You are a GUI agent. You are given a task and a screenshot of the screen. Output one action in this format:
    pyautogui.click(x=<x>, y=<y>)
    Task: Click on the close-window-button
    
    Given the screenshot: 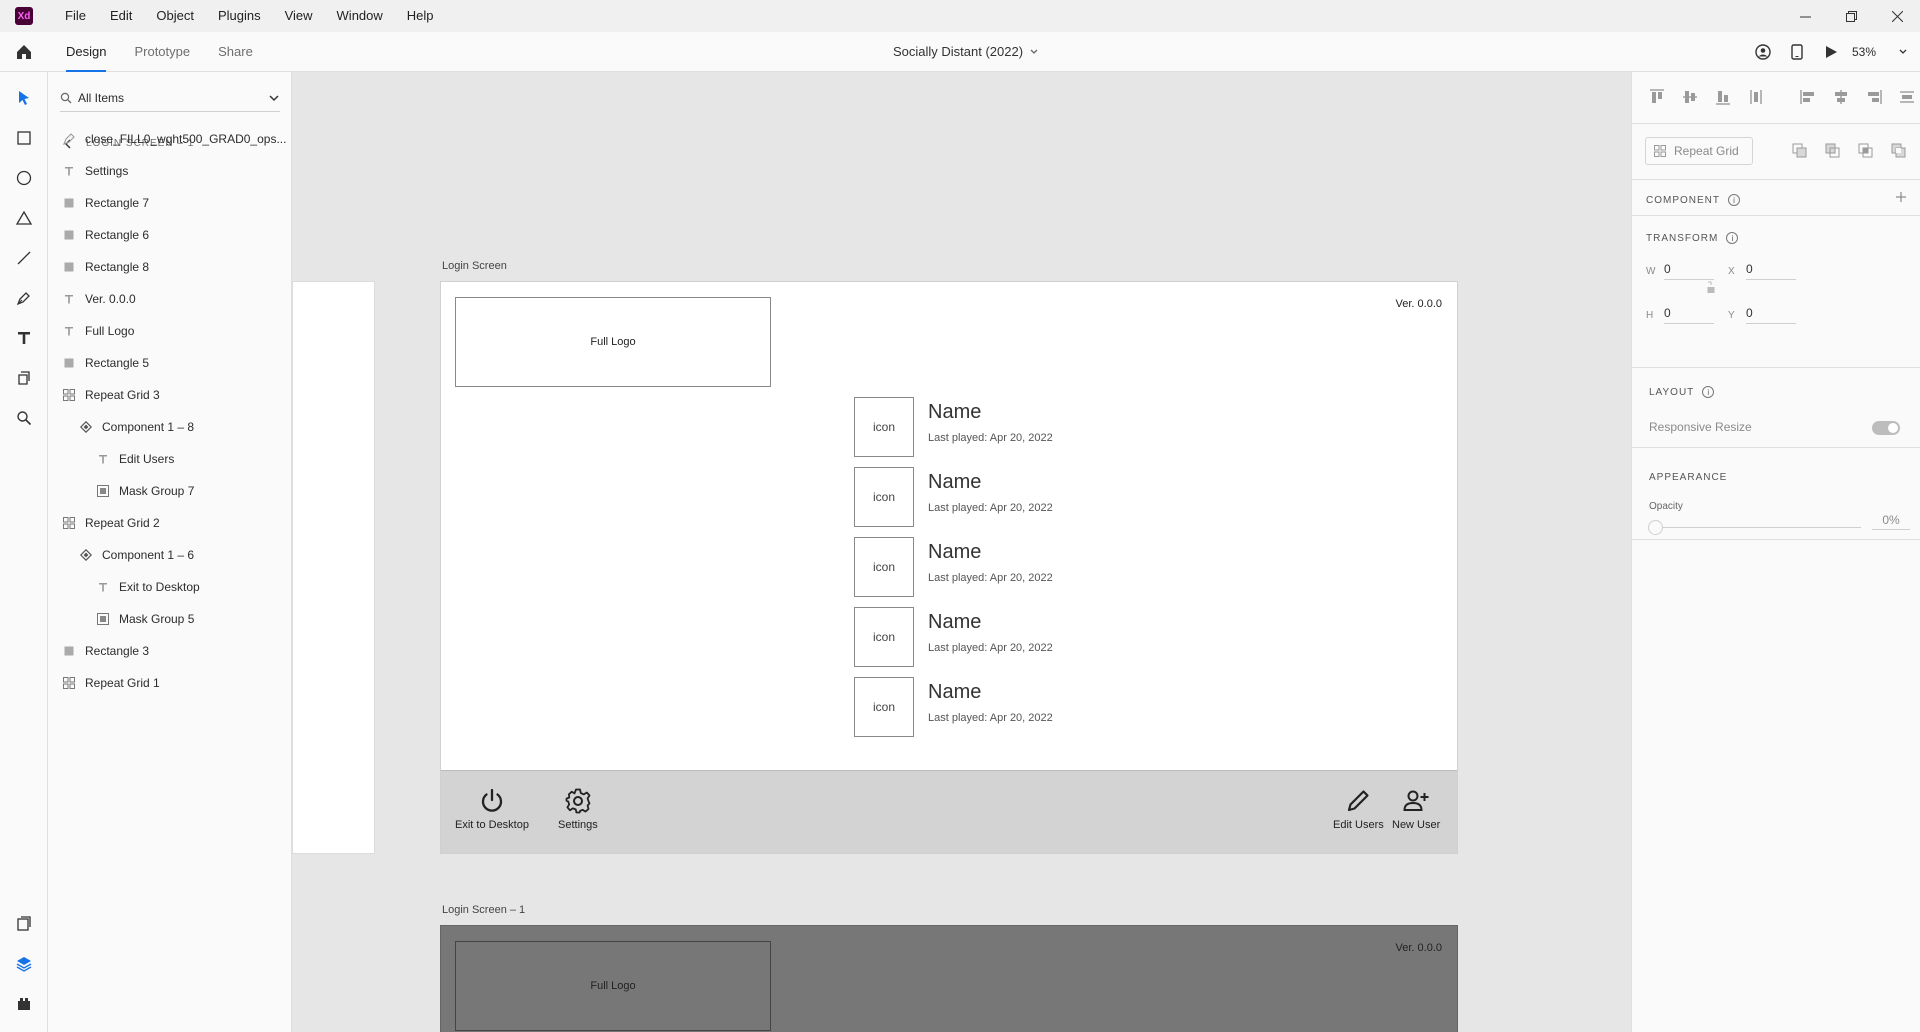 What is the action you would take?
    pyautogui.click(x=1897, y=16)
    